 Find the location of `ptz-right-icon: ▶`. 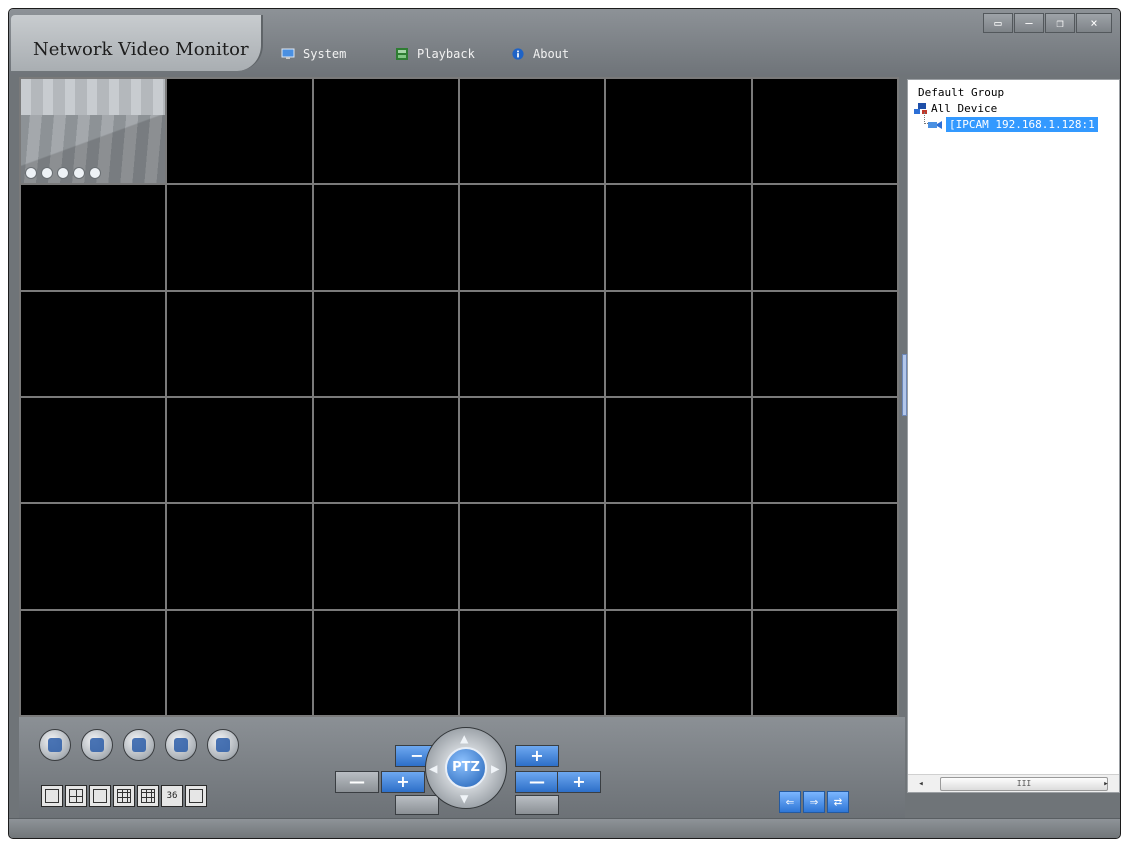

ptz-right-icon: ▶ is located at coordinates (495, 769).